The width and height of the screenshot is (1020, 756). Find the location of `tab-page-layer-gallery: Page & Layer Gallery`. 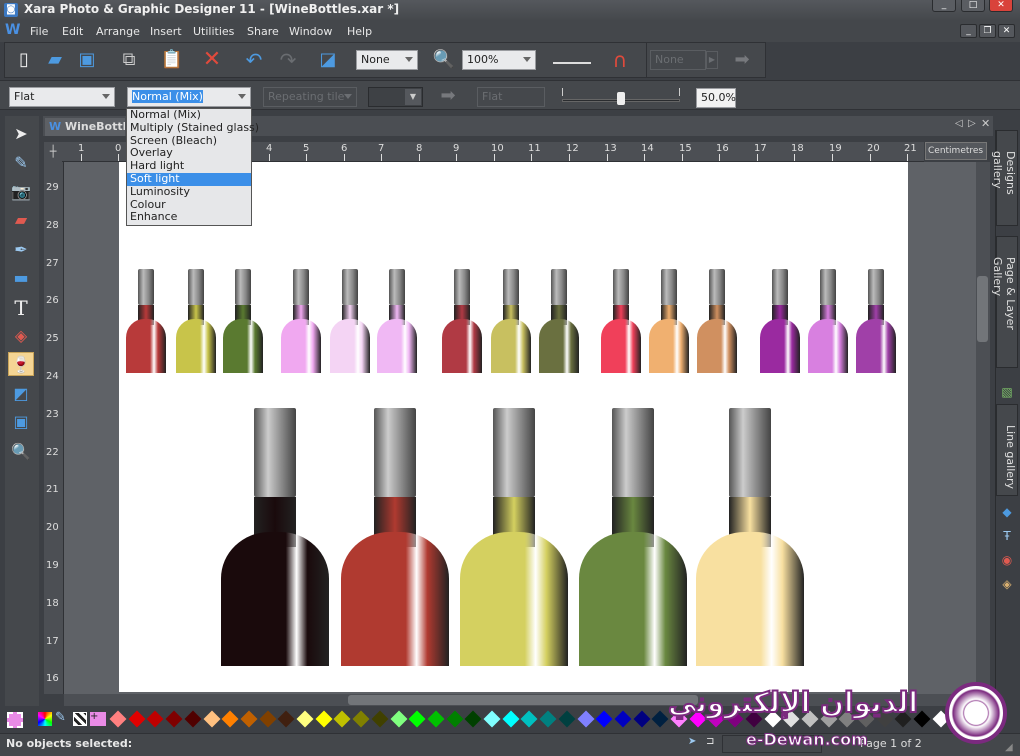

tab-page-layer-gallery: Page & Layer Gallery is located at coordinates (1004, 302).